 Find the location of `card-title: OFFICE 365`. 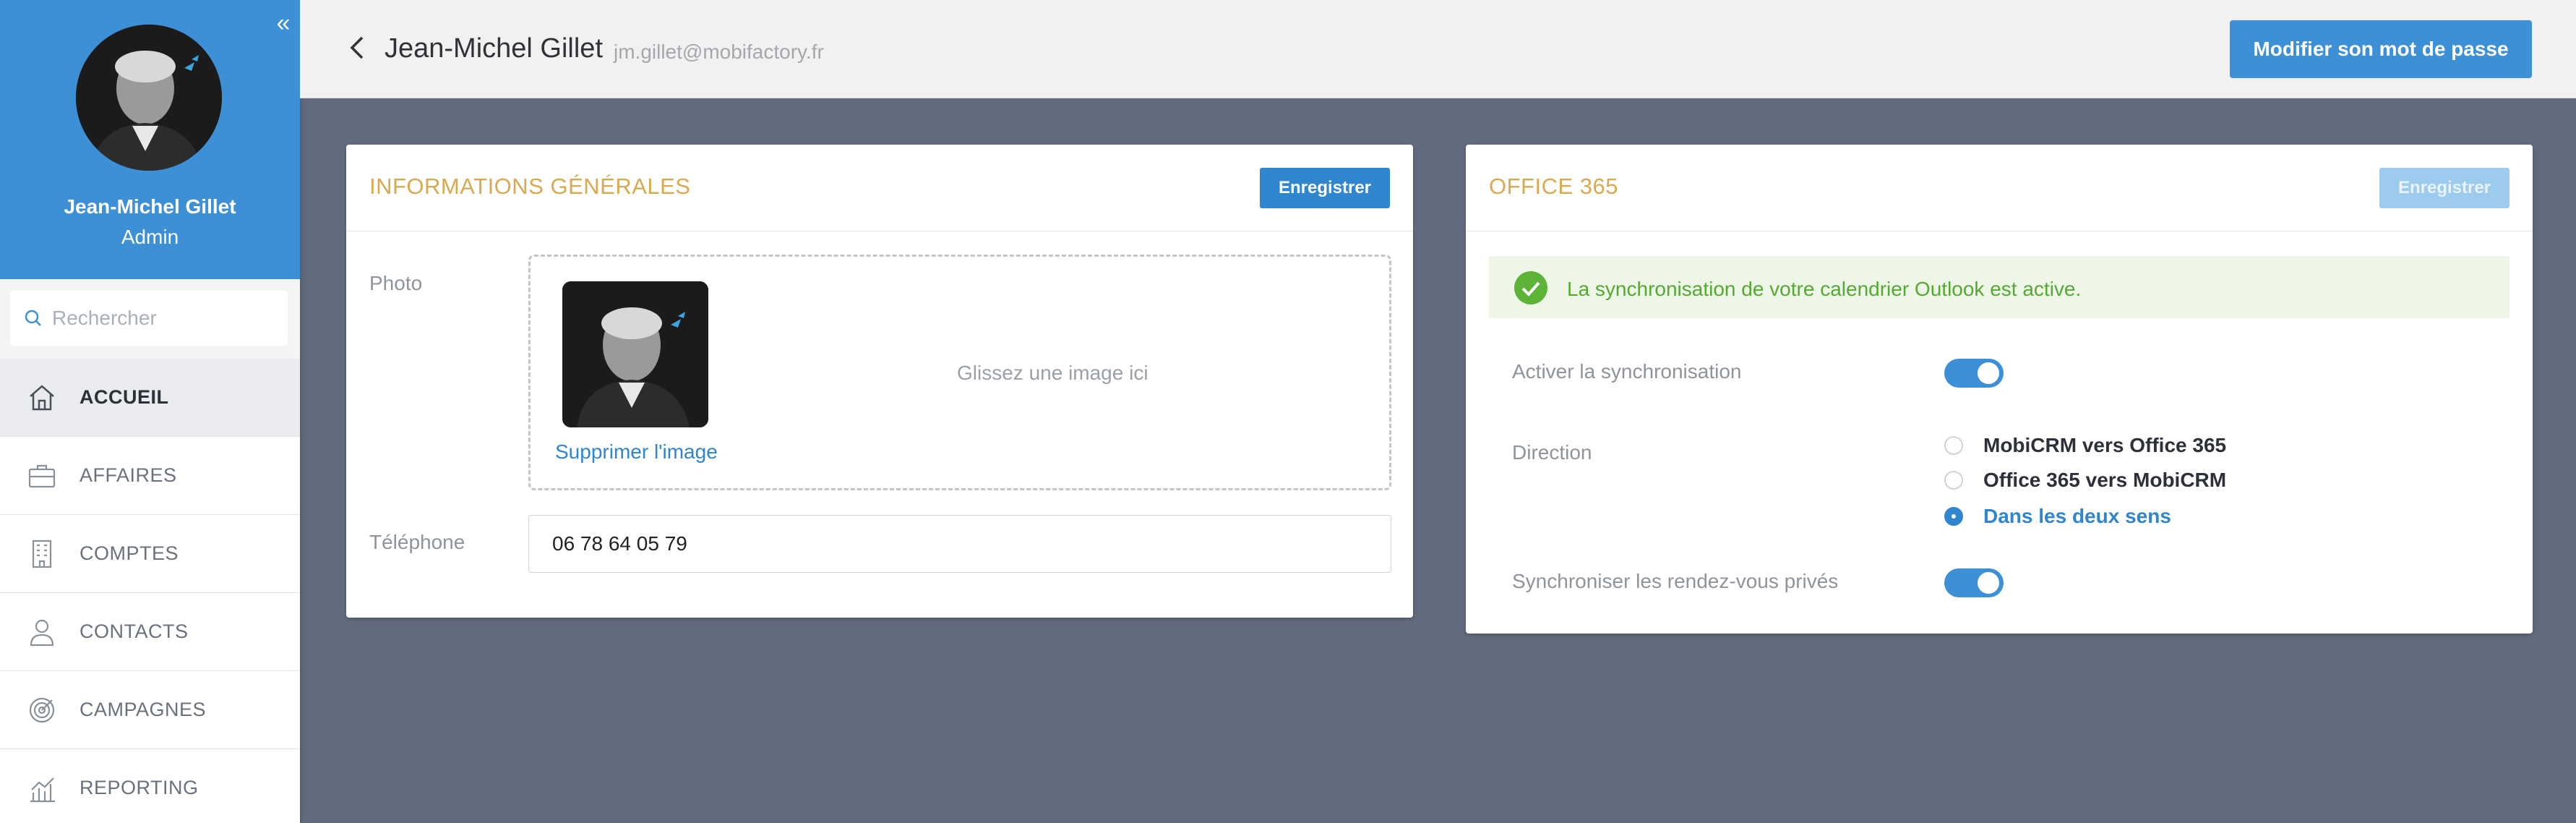

card-title: OFFICE 365 is located at coordinates (1554, 187).